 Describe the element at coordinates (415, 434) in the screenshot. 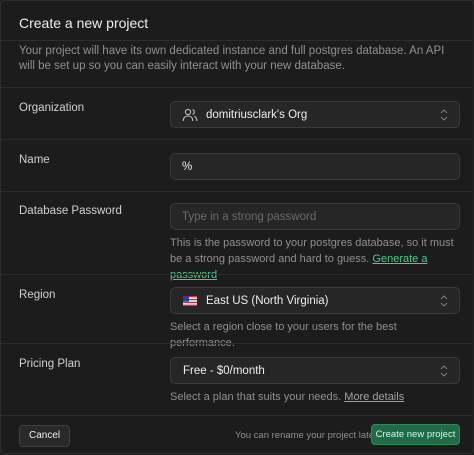

I see `create-project-button: Create new project` at that location.